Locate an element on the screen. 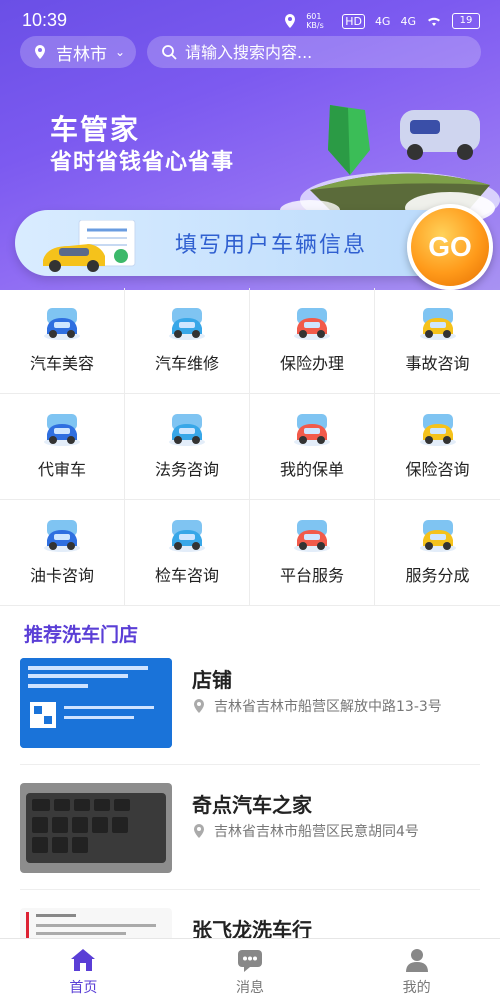 The image size is (500, 1001). service-item: 保险办理 is located at coordinates (312, 341).